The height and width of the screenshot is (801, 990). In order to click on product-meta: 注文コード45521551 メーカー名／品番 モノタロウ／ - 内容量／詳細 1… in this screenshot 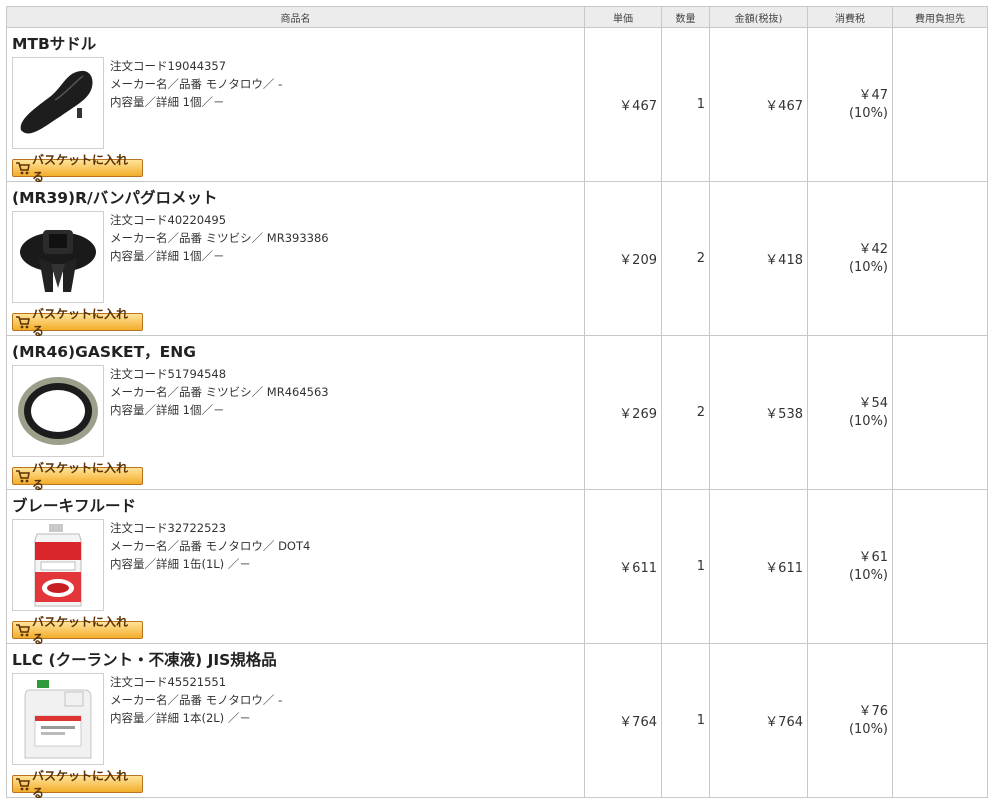, I will do `click(193, 719)`.